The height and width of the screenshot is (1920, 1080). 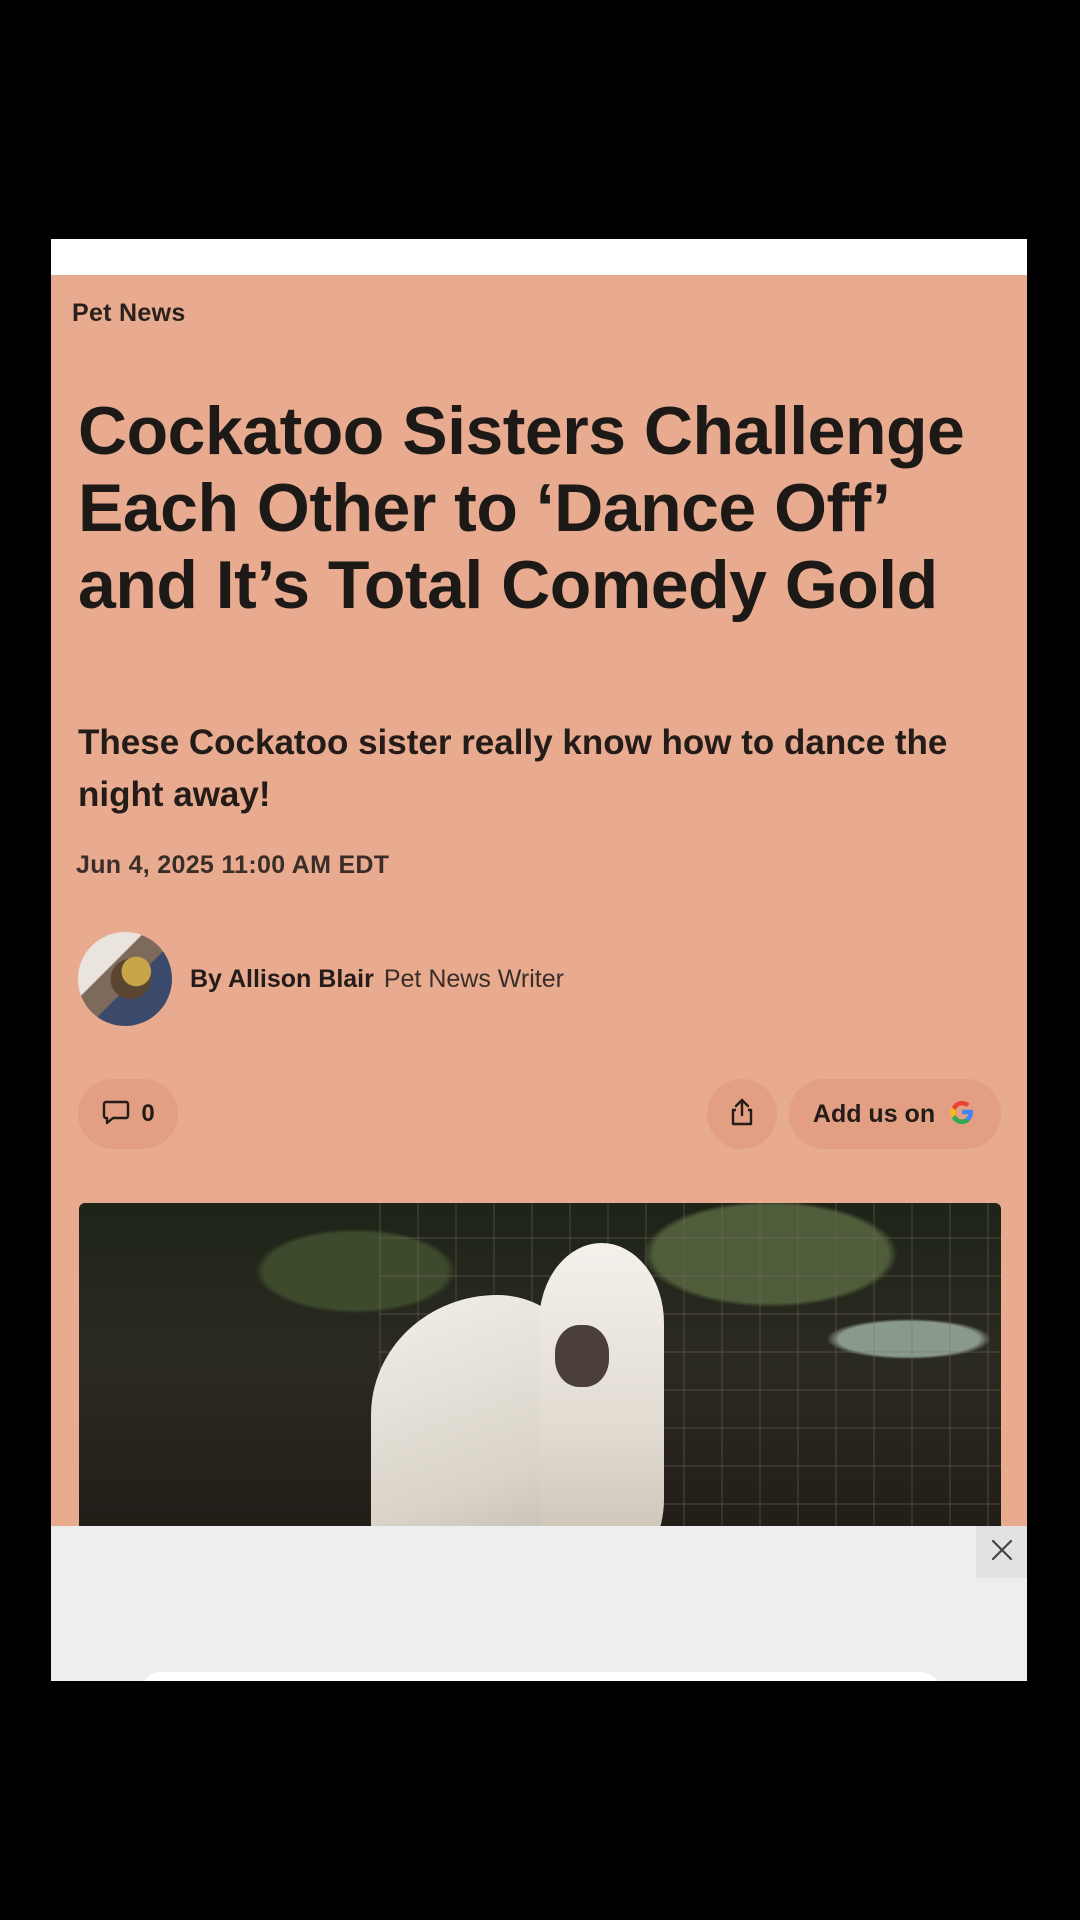 What do you see at coordinates (116, 1114) in the screenshot?
I see `comment-icon` at bounding box center [116, 1114].